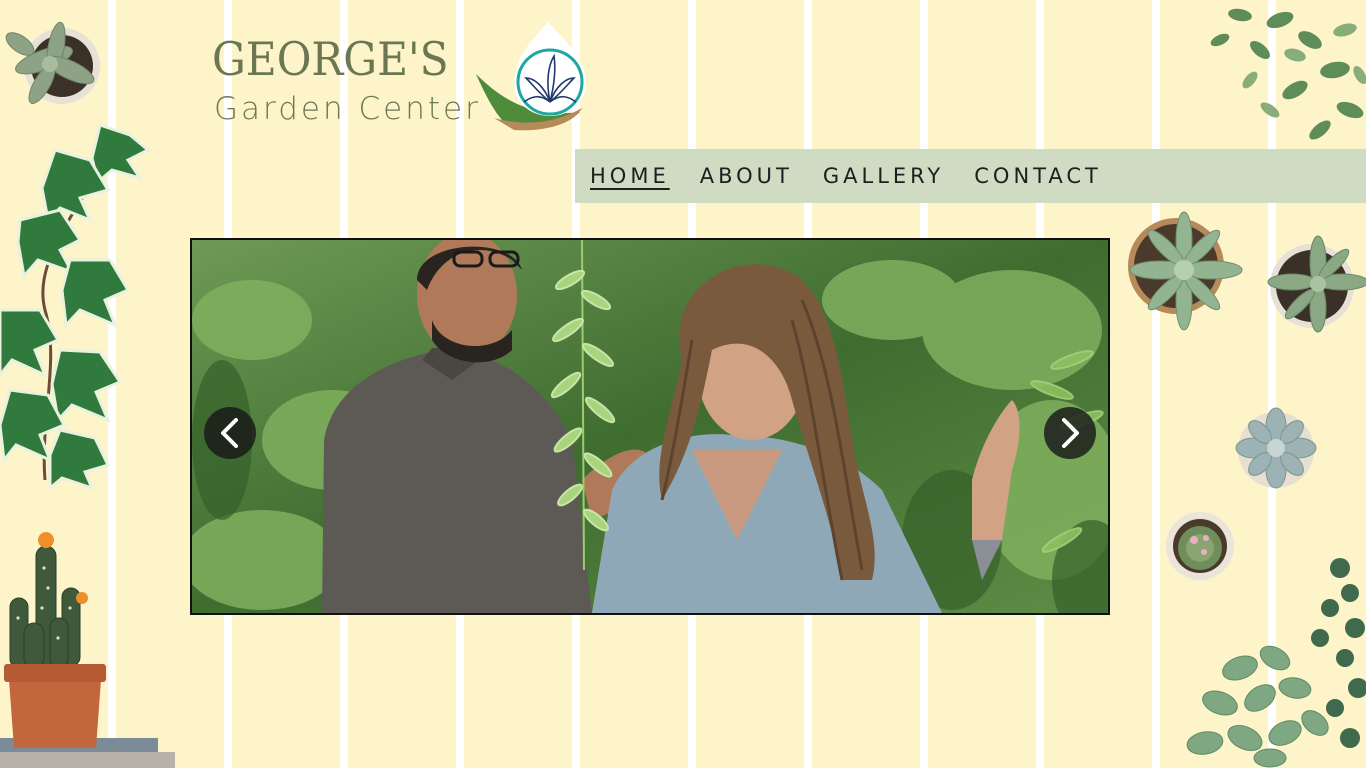  Describe the element at coordinates (1185, 271) in the screenshot. I see `succulent-right-1-icon` at that location.